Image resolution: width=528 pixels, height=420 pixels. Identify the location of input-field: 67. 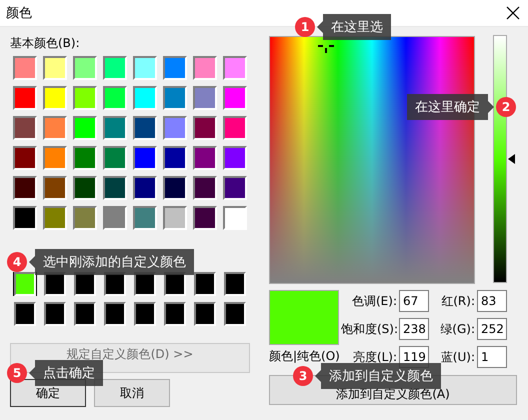
(414, 301).